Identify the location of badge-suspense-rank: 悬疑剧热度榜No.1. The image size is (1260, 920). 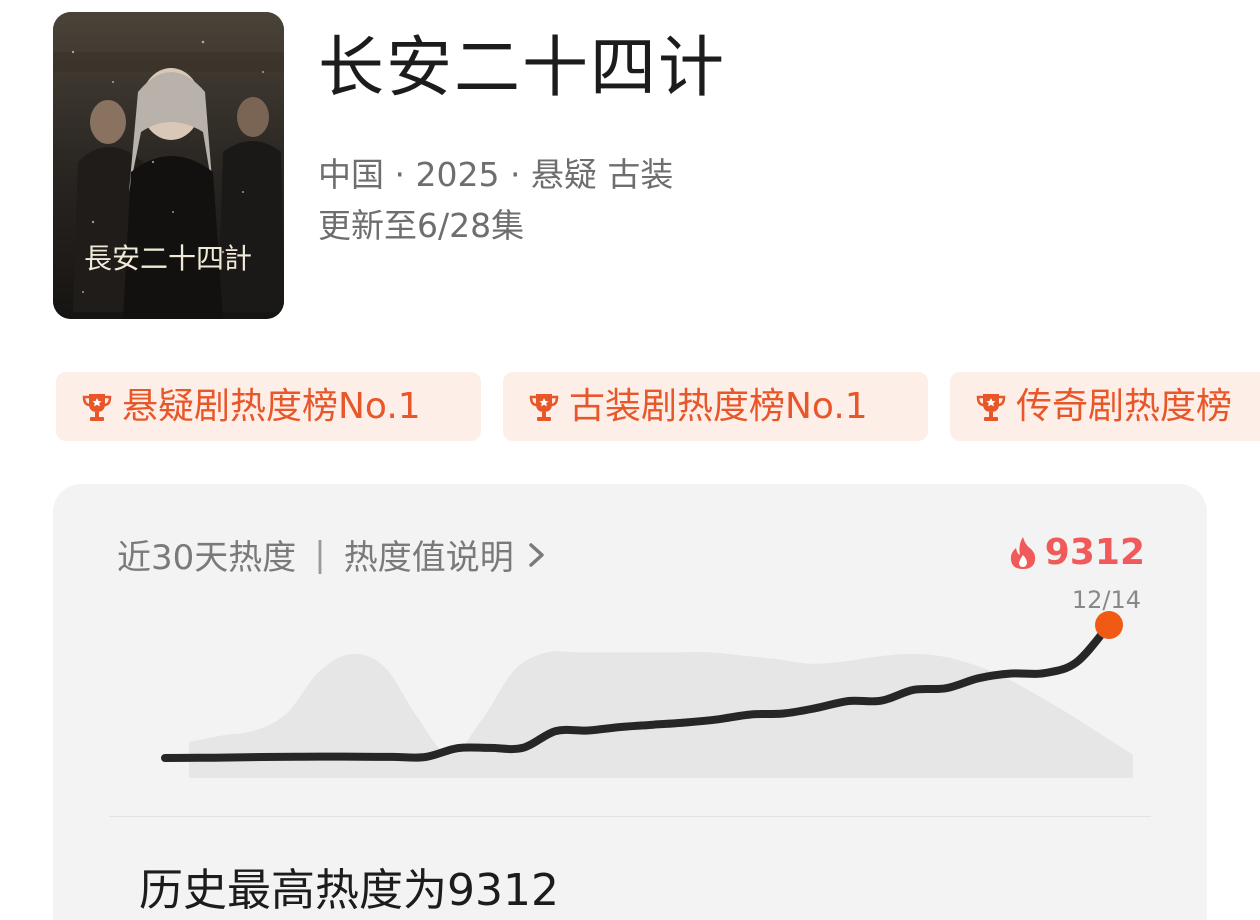
(268, 406).